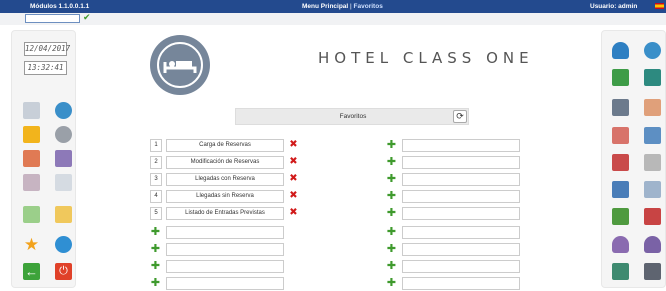  I want to click on folder-icon, so click(31, 134).